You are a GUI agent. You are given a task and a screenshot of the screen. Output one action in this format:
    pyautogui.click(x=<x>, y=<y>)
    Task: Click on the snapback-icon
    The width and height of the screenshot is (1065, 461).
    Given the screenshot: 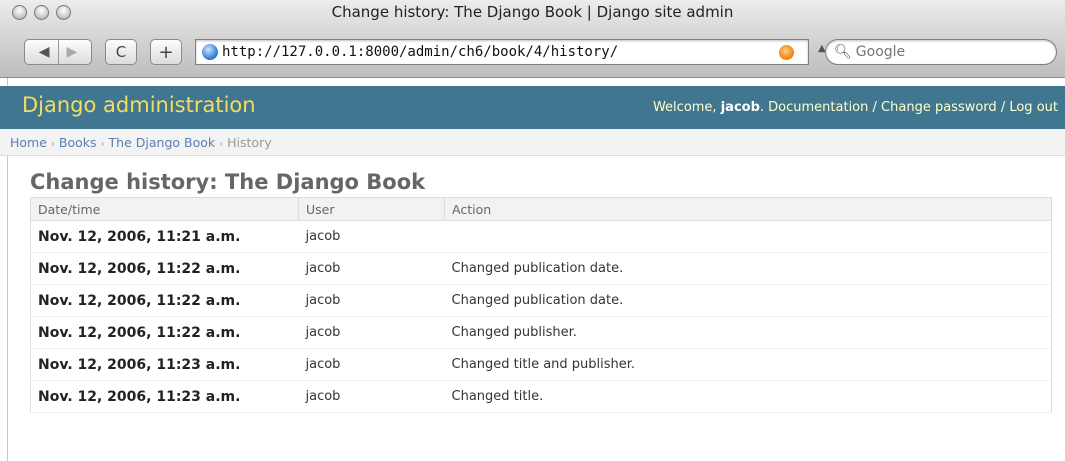 What is the action you would take?
    pyautogui.click(x=786, y=52)
    